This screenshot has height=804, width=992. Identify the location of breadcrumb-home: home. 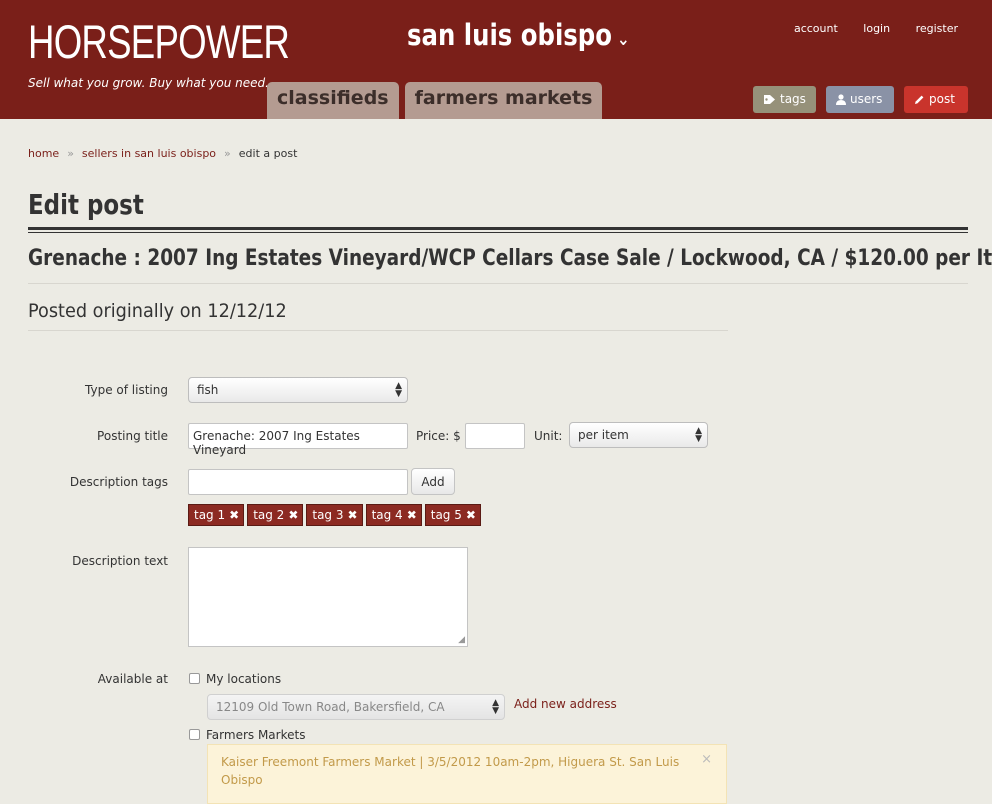
(43, 153).